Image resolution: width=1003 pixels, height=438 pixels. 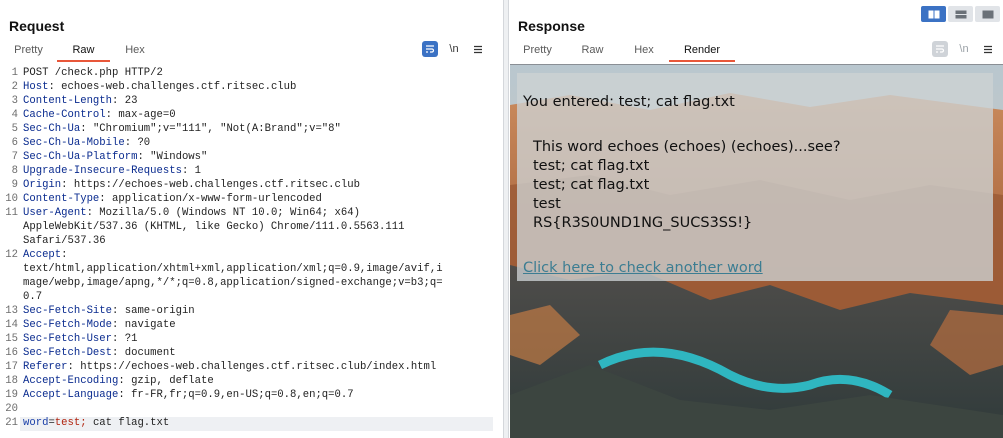 What do you see at coordinates (251, 116) in the screenshot?
I see `code-line: 4 Cache-Control: max-age=0` at bounding box center [251, 116].